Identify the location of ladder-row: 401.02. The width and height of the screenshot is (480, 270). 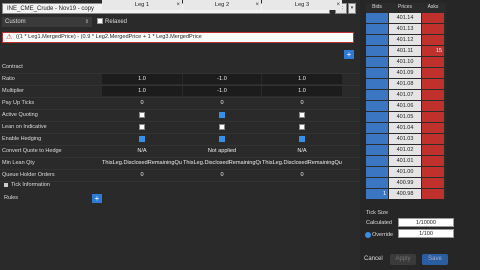
(406, 150).